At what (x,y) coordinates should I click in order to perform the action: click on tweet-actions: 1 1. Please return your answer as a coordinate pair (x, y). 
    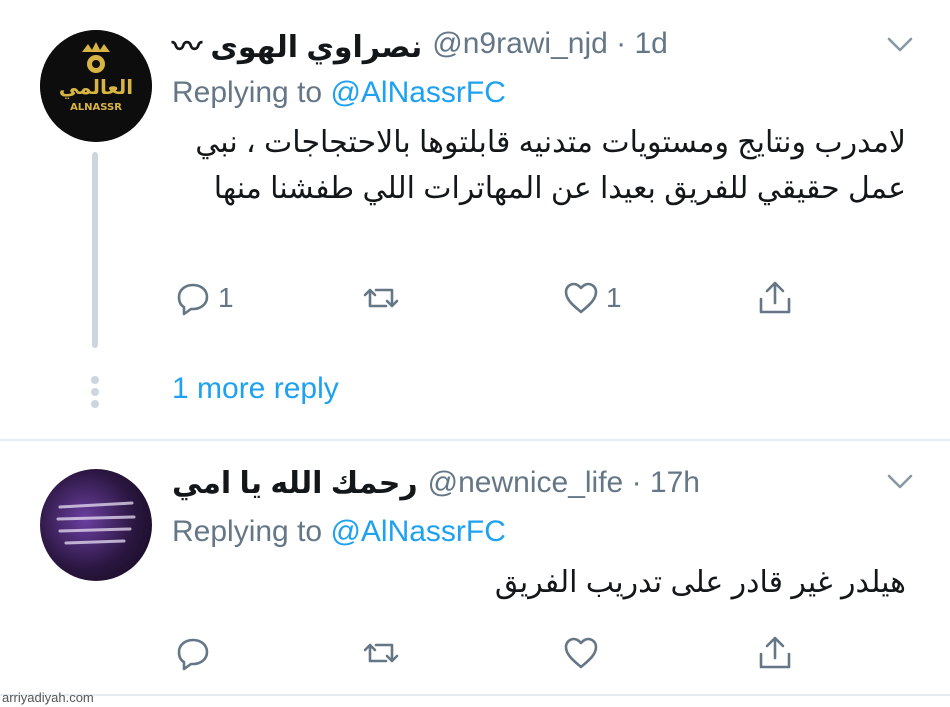
    Looking at the image, I should click on (497, 298).